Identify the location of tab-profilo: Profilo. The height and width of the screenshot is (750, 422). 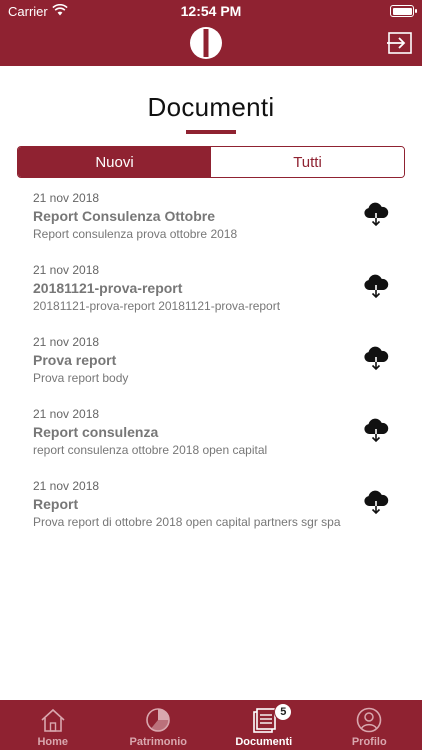
(369, 725).